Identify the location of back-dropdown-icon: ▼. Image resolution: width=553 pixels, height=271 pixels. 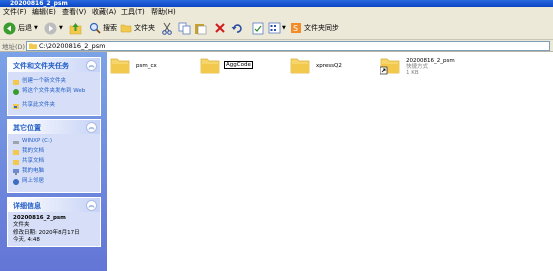
(36, 28).